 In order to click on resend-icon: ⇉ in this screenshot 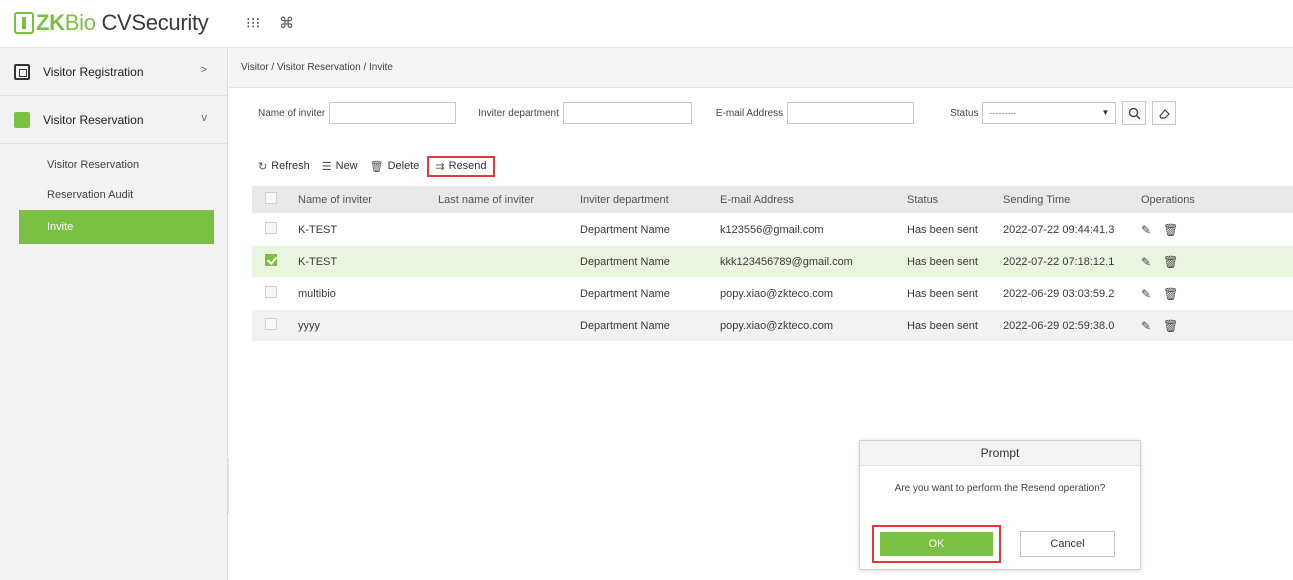, I will do `click(440, 166)`.